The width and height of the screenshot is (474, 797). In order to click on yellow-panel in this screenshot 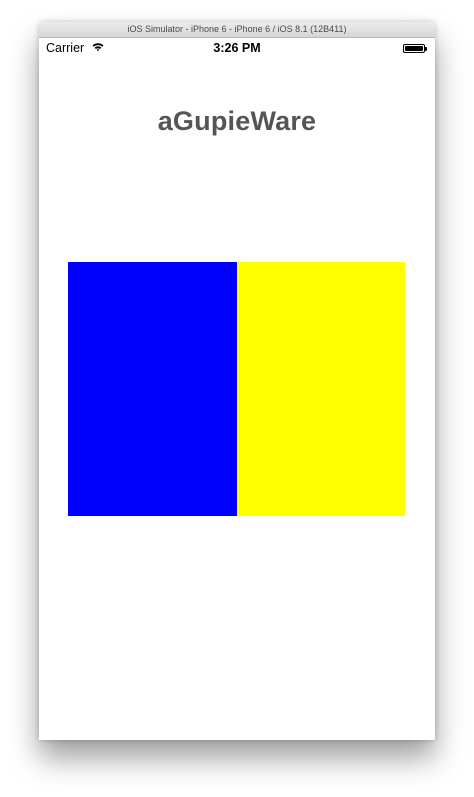, I will do `click(321, 389)`.